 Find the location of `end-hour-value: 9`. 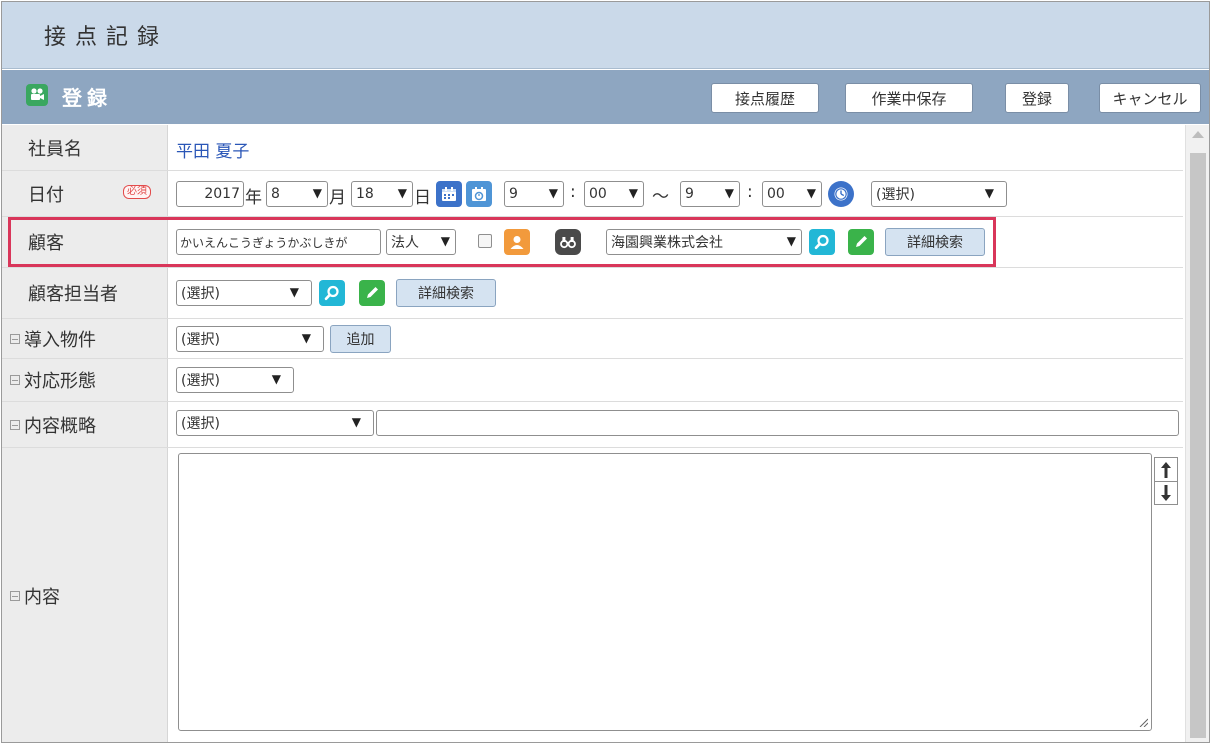

end-hour-value: 9 is located at coordinates (689, 194).